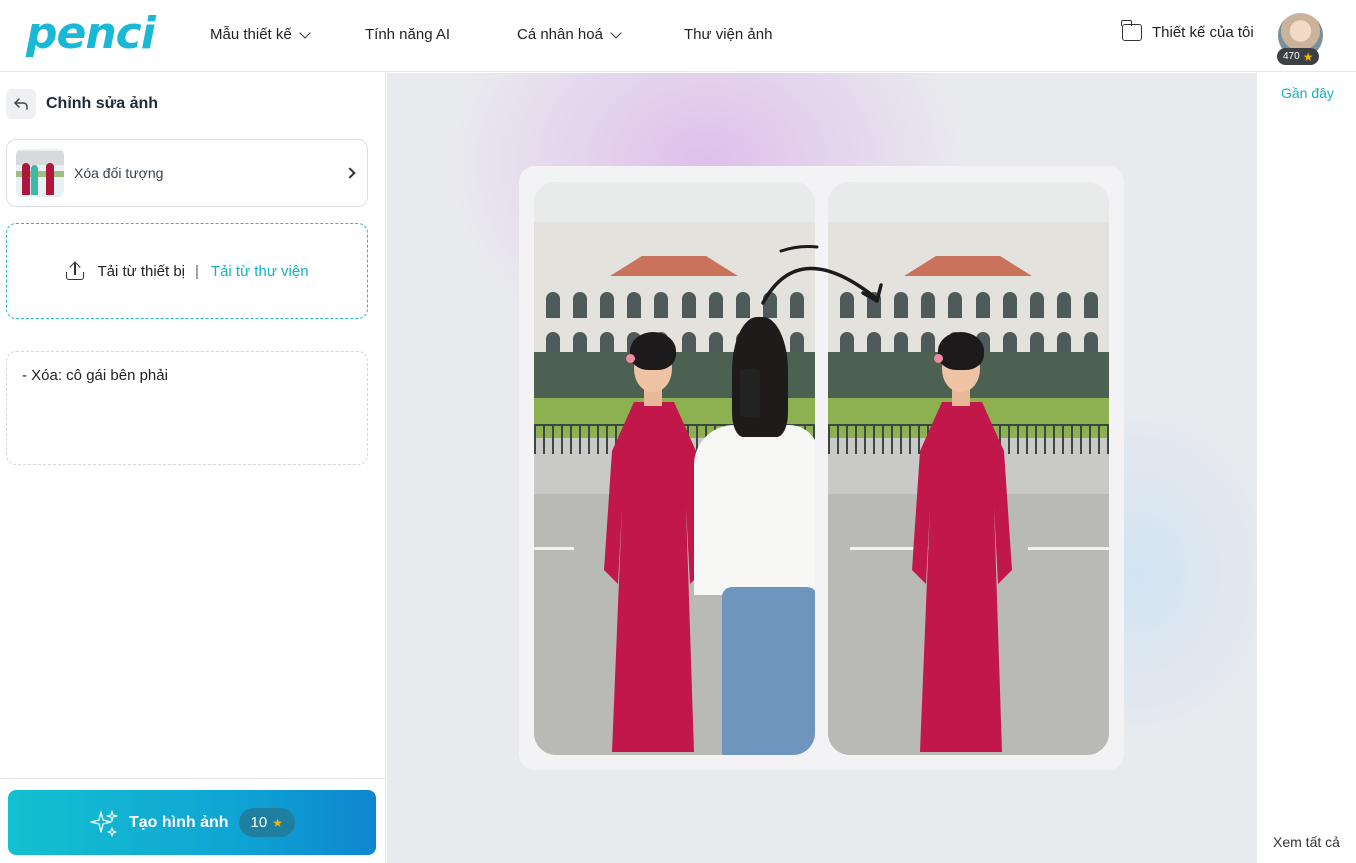  I want to click on prompt-text: - Xóa: cô gái bên phải, so click(95, 375).